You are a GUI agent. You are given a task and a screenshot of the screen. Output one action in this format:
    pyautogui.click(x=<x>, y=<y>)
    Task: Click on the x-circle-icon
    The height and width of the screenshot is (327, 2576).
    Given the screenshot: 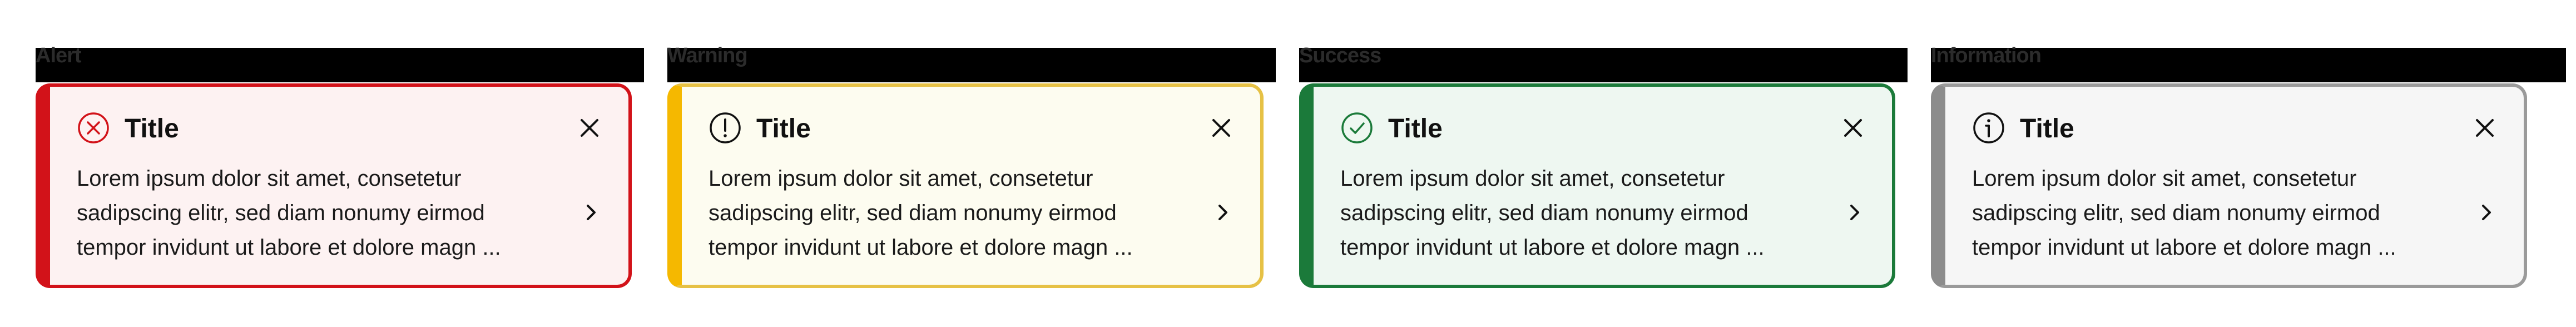 What is the action you would take?
    pyautogui.click(x=93, y=128)
    